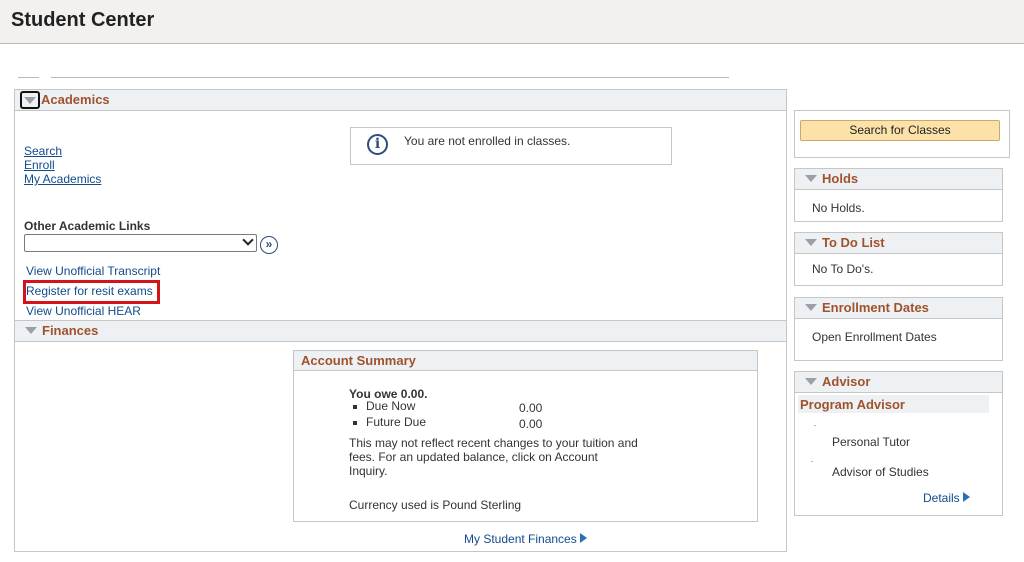  Describe the element at coordinates (140, 243) in the screenshot. I see `other-links-select` at that location.